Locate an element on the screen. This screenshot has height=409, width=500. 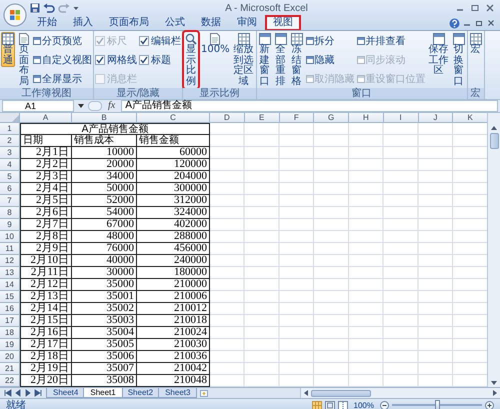
ribbon-tab: 插入 is located at coordinates (83, 23).